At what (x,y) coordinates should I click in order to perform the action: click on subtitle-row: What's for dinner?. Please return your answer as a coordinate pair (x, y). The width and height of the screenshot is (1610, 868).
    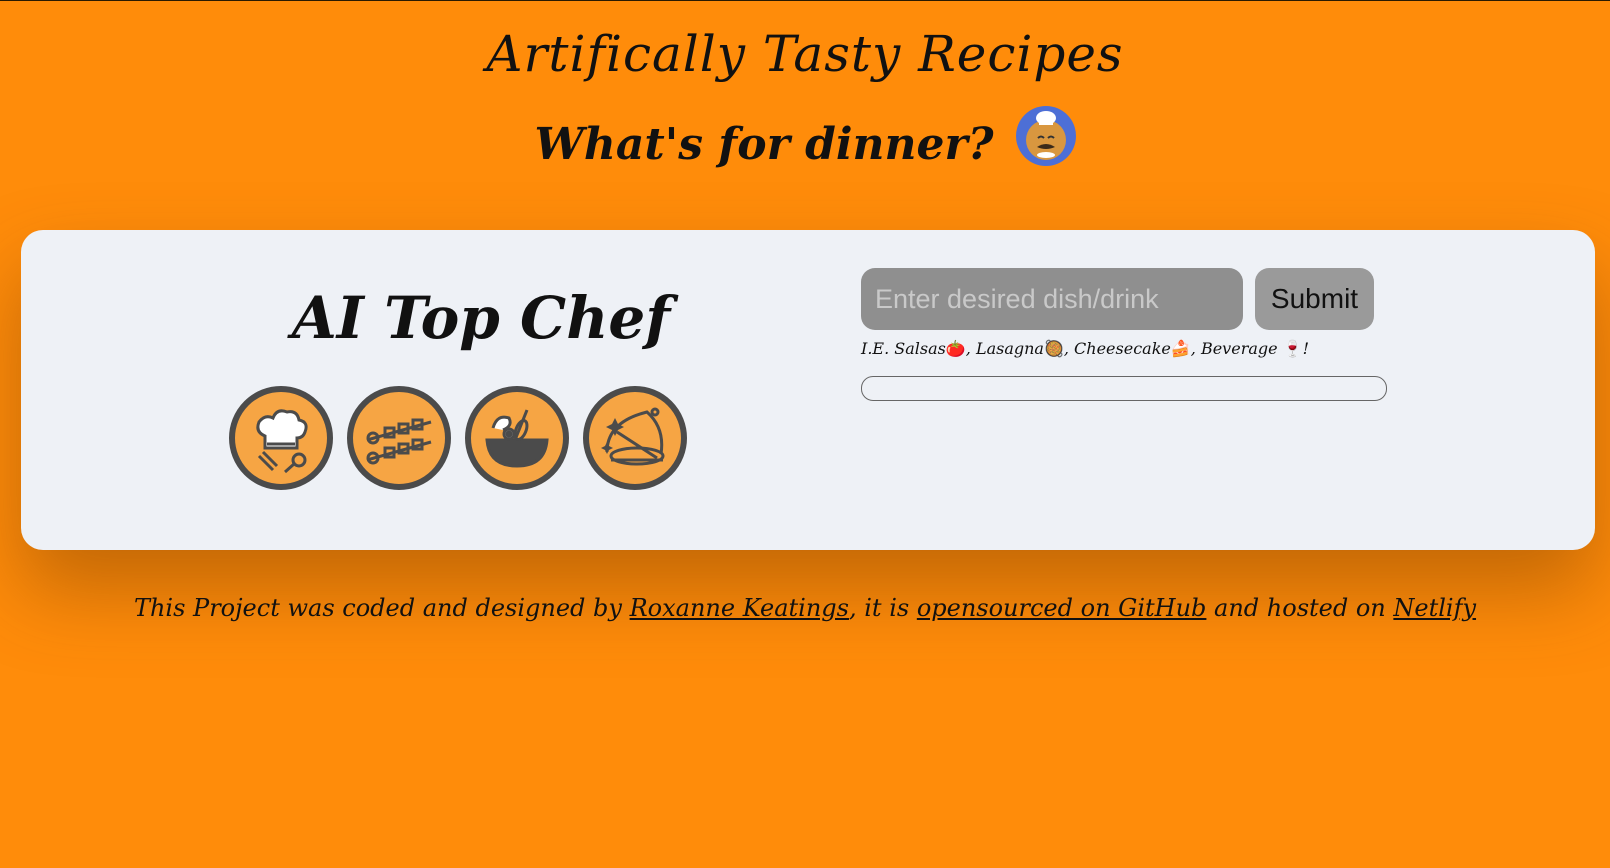
    Looking at the image, I should click on (805, 140).